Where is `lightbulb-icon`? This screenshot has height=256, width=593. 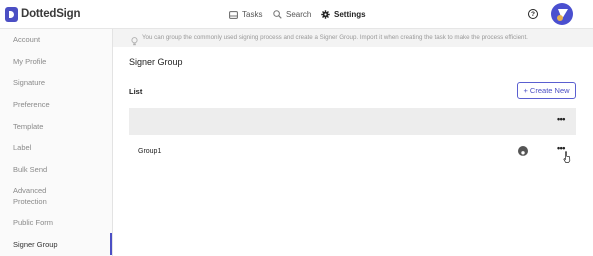 lightbulb-icon is located at coordinates (134, 42).